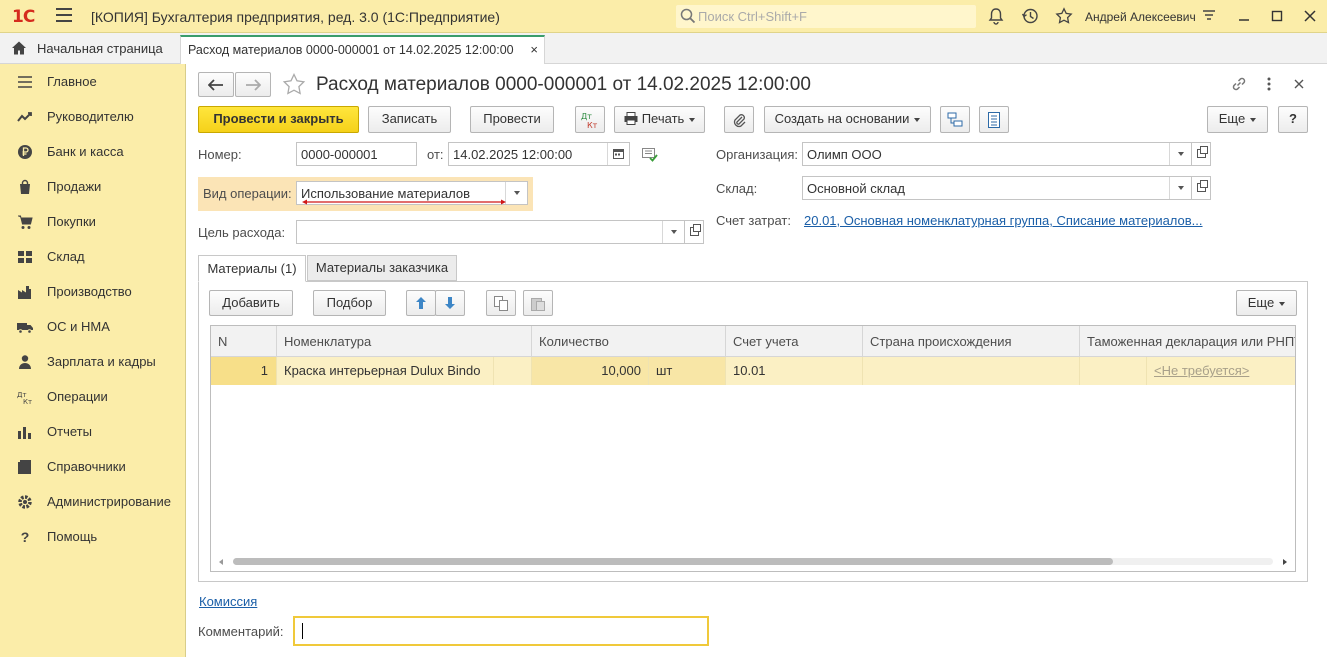 This screenshot has width=1327, height=657. What do you see at coordinates (93, 222) in the screenshot?
I see `sidebar-item-purchases: Покупки` at bounding box center [93, 222].